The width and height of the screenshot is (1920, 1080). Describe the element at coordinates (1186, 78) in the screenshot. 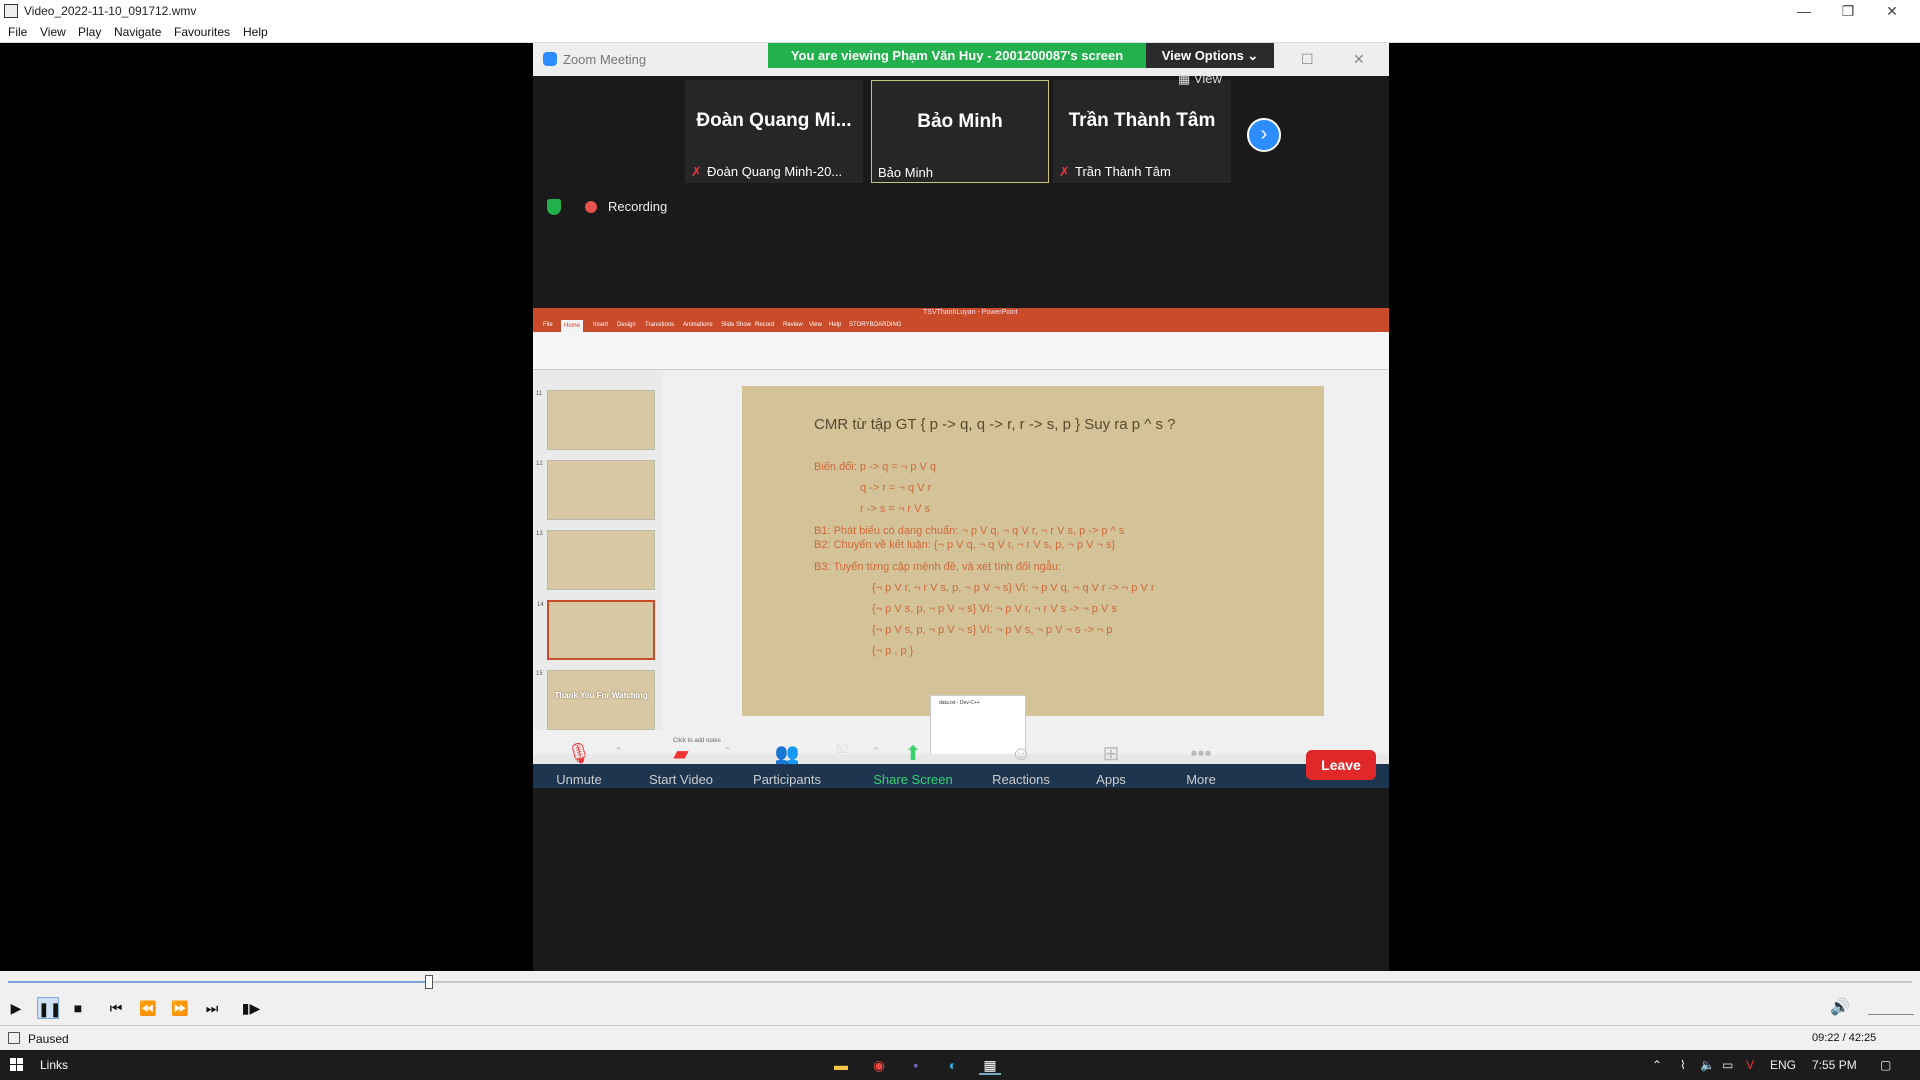

I see `grid-icon: ▦` at that location.